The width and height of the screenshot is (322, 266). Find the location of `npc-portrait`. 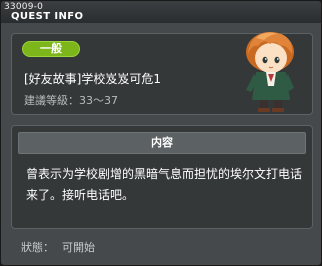

npc-portrait is located at coordinates (270, 72).